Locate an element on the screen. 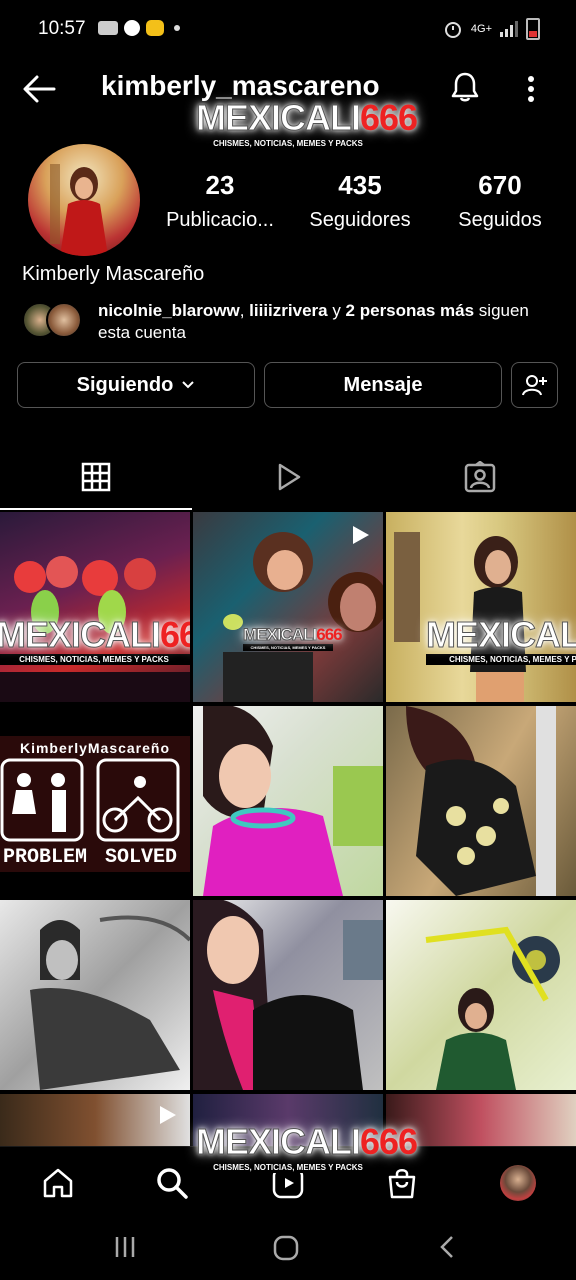 The width and height of the screenshot is (576, 1280). follower-avatar is located at coordinates (64, 320).